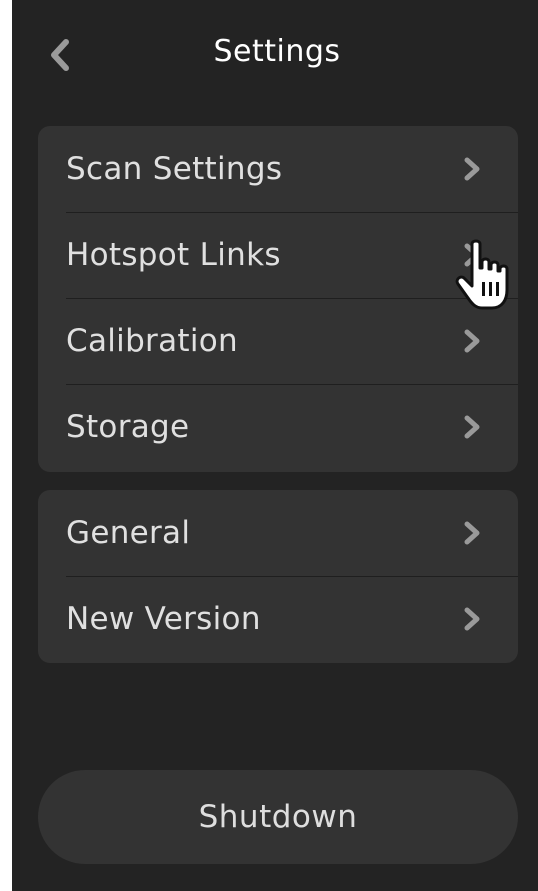  What do you see at coordinates (278, 817) in the screenshot?
I see `shutdown-button: Shutdown` at bounding box center [278, 817].